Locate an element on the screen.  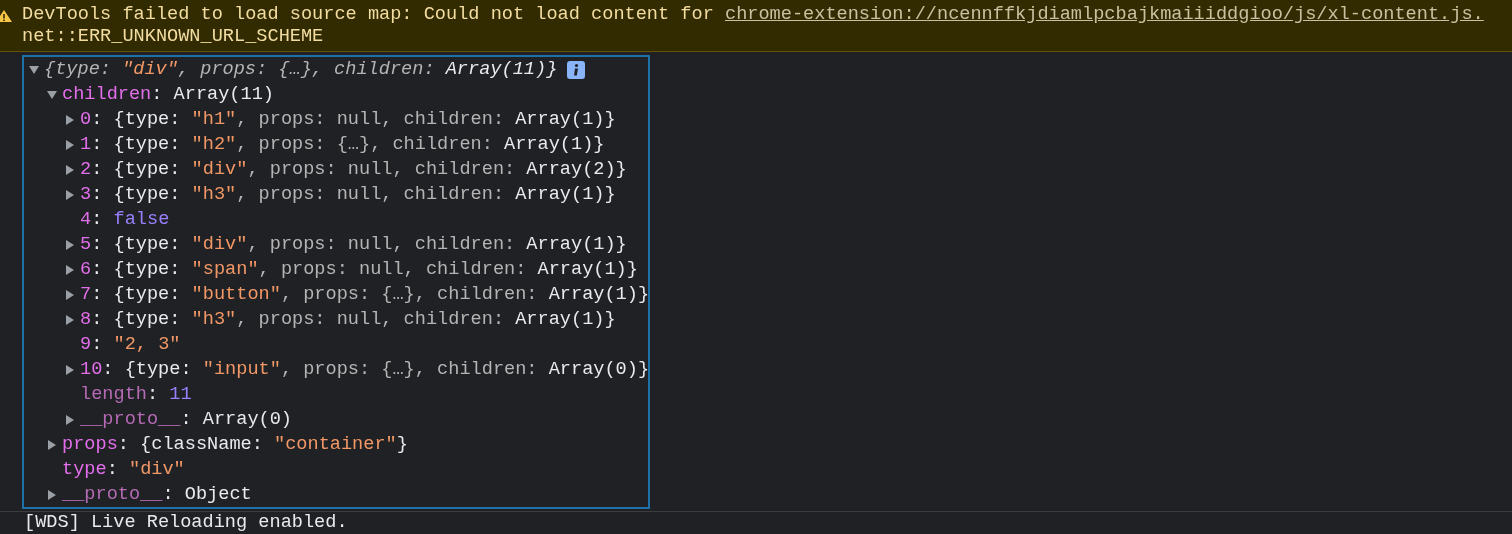
object-property: children: Array(11) is located at coordinates (168, 94).